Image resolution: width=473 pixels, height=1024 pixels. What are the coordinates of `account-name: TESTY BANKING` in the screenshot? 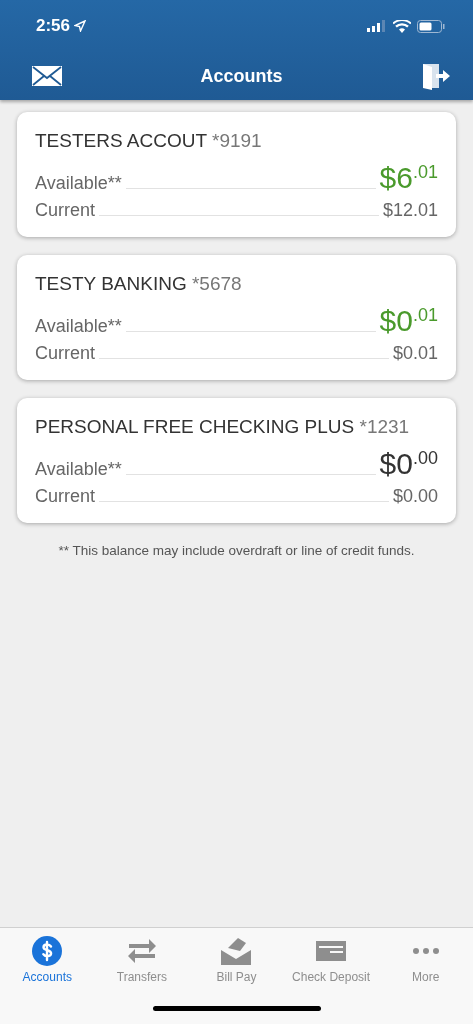 It's located at (111, 283).